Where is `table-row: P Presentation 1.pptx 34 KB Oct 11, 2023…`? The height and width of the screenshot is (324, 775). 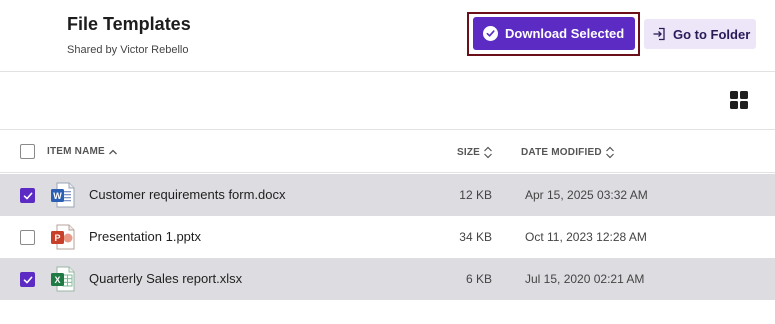 table-row: P Presentation 1.pptx 34 KB Oct 11, 2023… is located at coordinates (387, 237).